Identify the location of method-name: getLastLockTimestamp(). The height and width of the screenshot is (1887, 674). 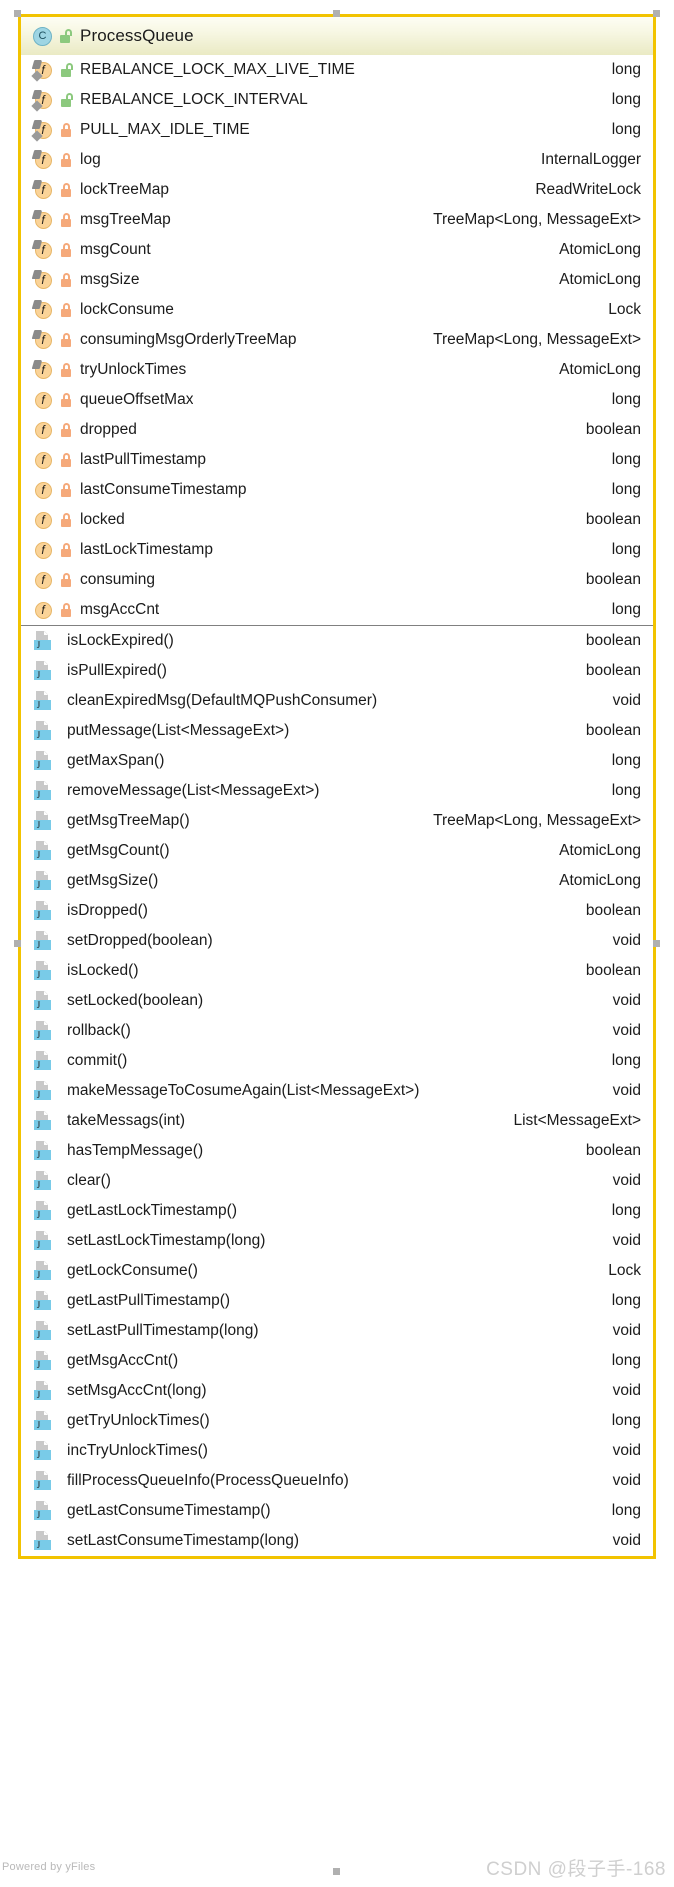
(152, 1210).